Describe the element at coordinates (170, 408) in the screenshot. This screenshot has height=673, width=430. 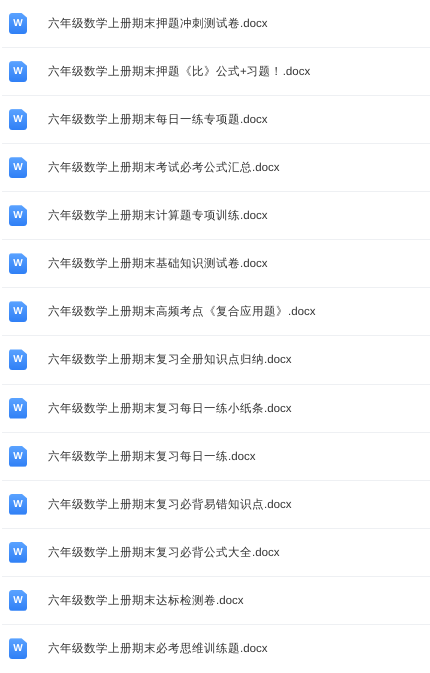
I see `file-name: 六年级数学上册期末复习每日一练小纸条.docx` at that location.